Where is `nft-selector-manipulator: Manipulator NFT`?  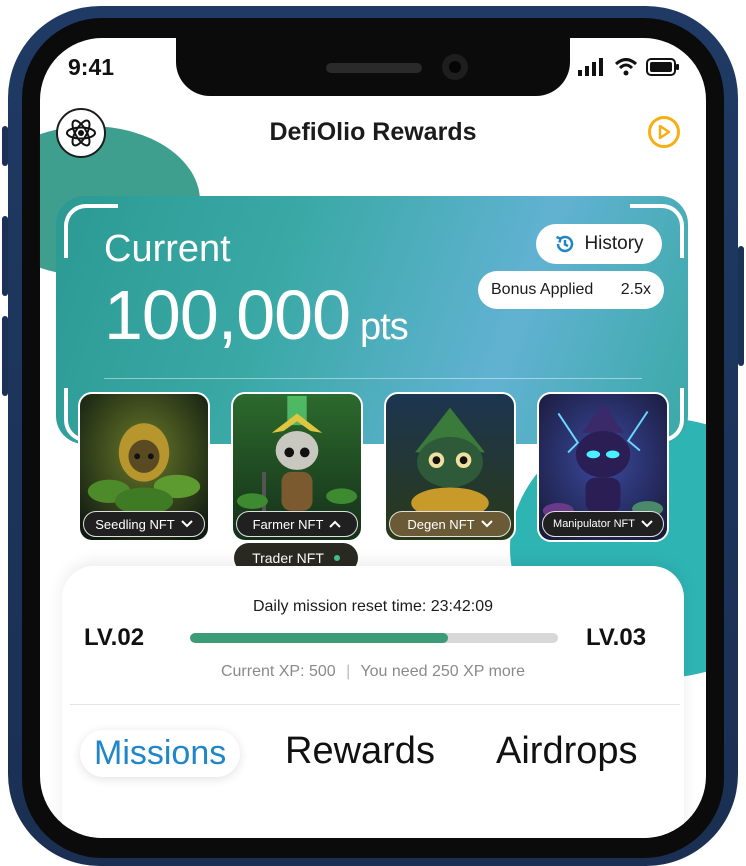 nft-selector-manipulator: Manipulator NFT is located at coordinates (603, 524).